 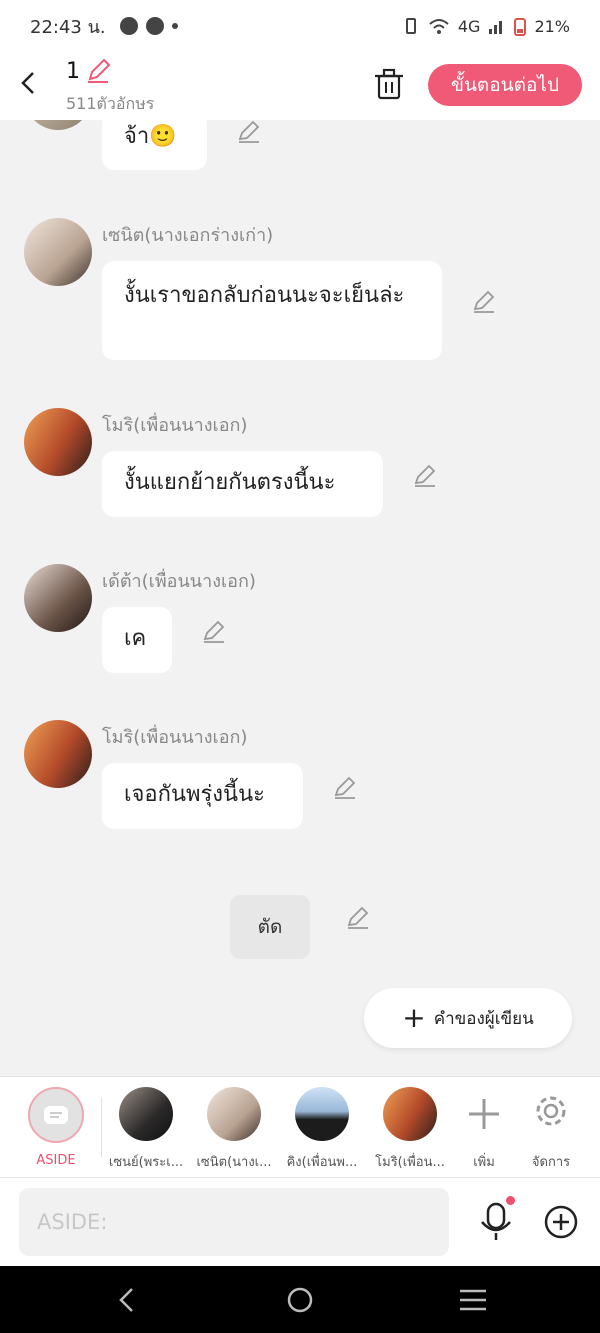 I want to click on battery-icon, so click(x=520, y=27).